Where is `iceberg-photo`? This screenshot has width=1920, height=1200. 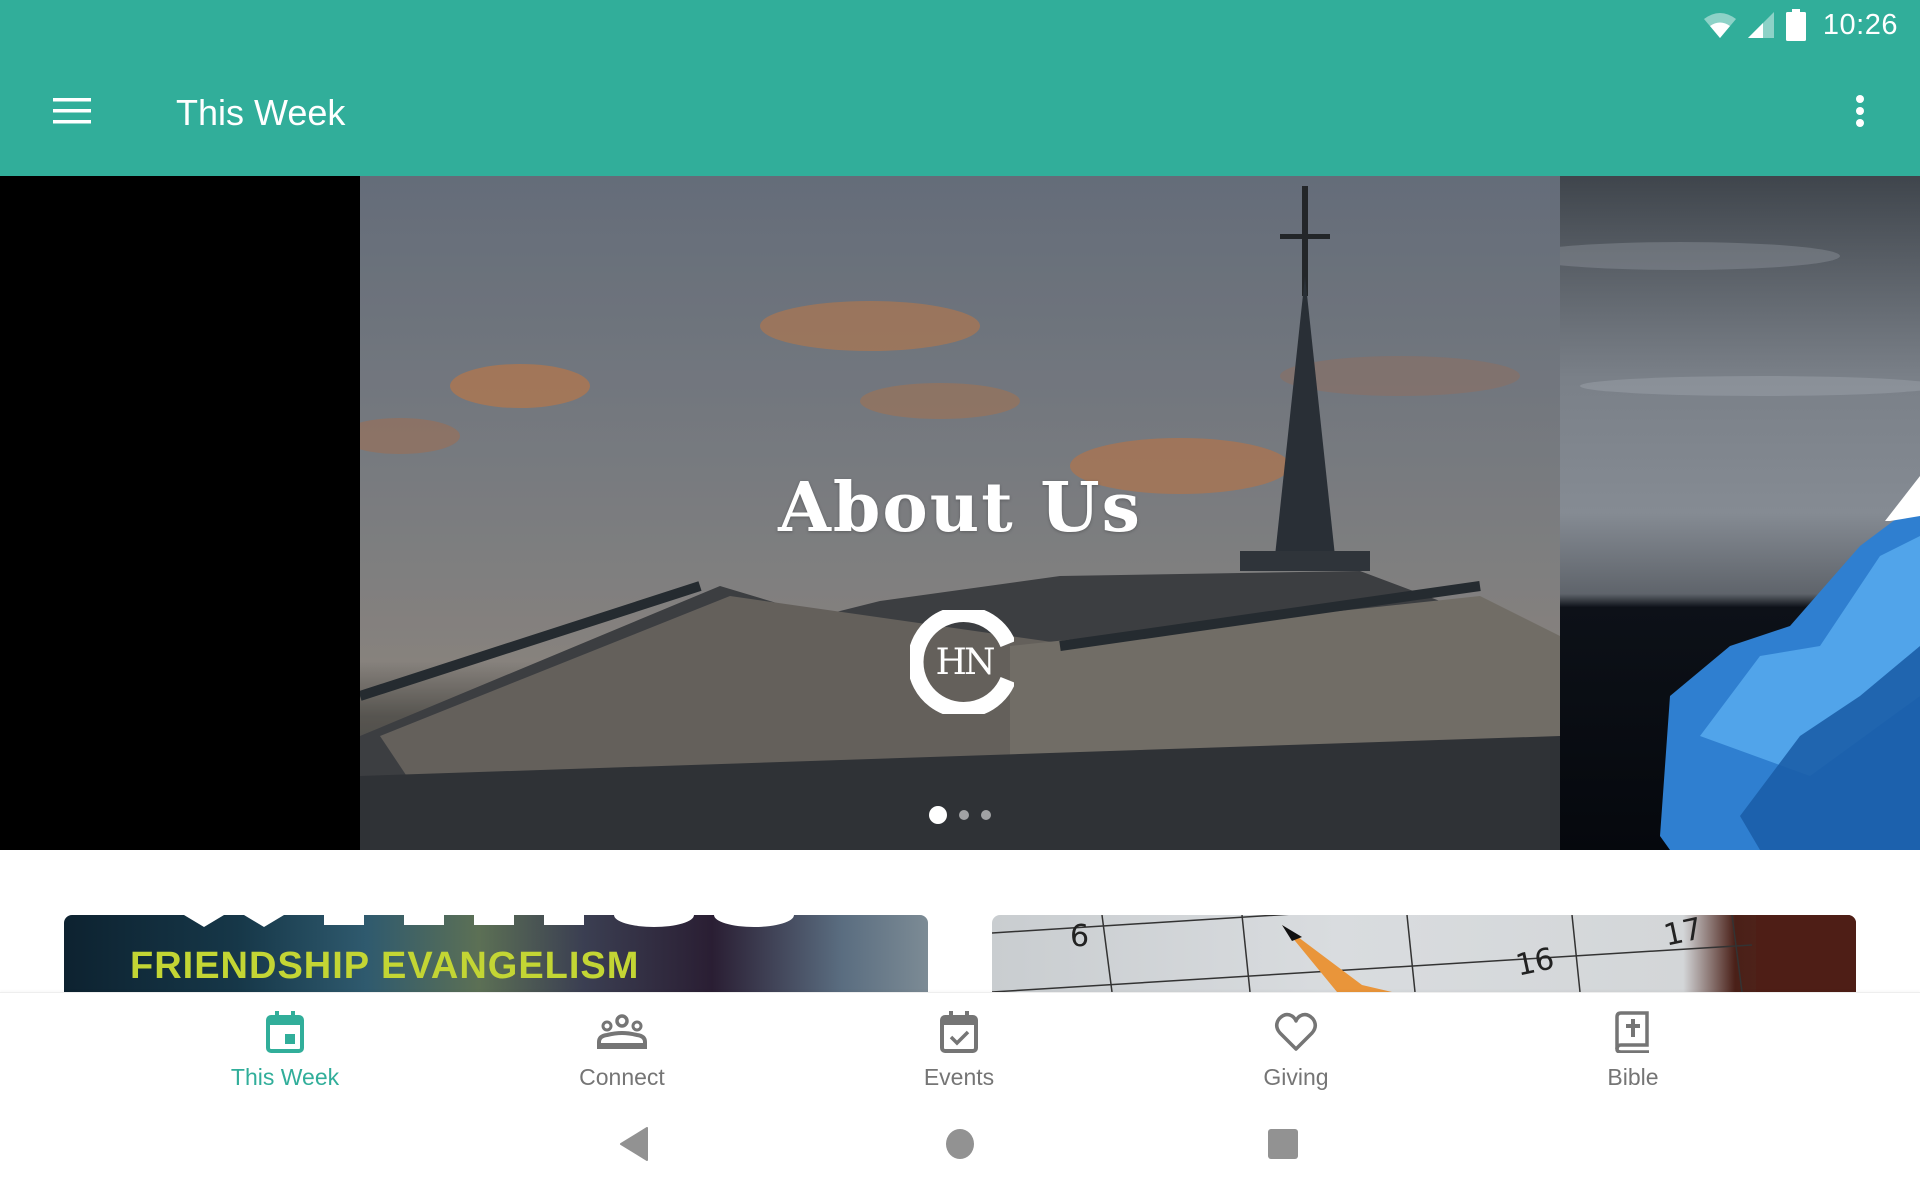 iceberg-photo is located at coordinates (1740, 546).